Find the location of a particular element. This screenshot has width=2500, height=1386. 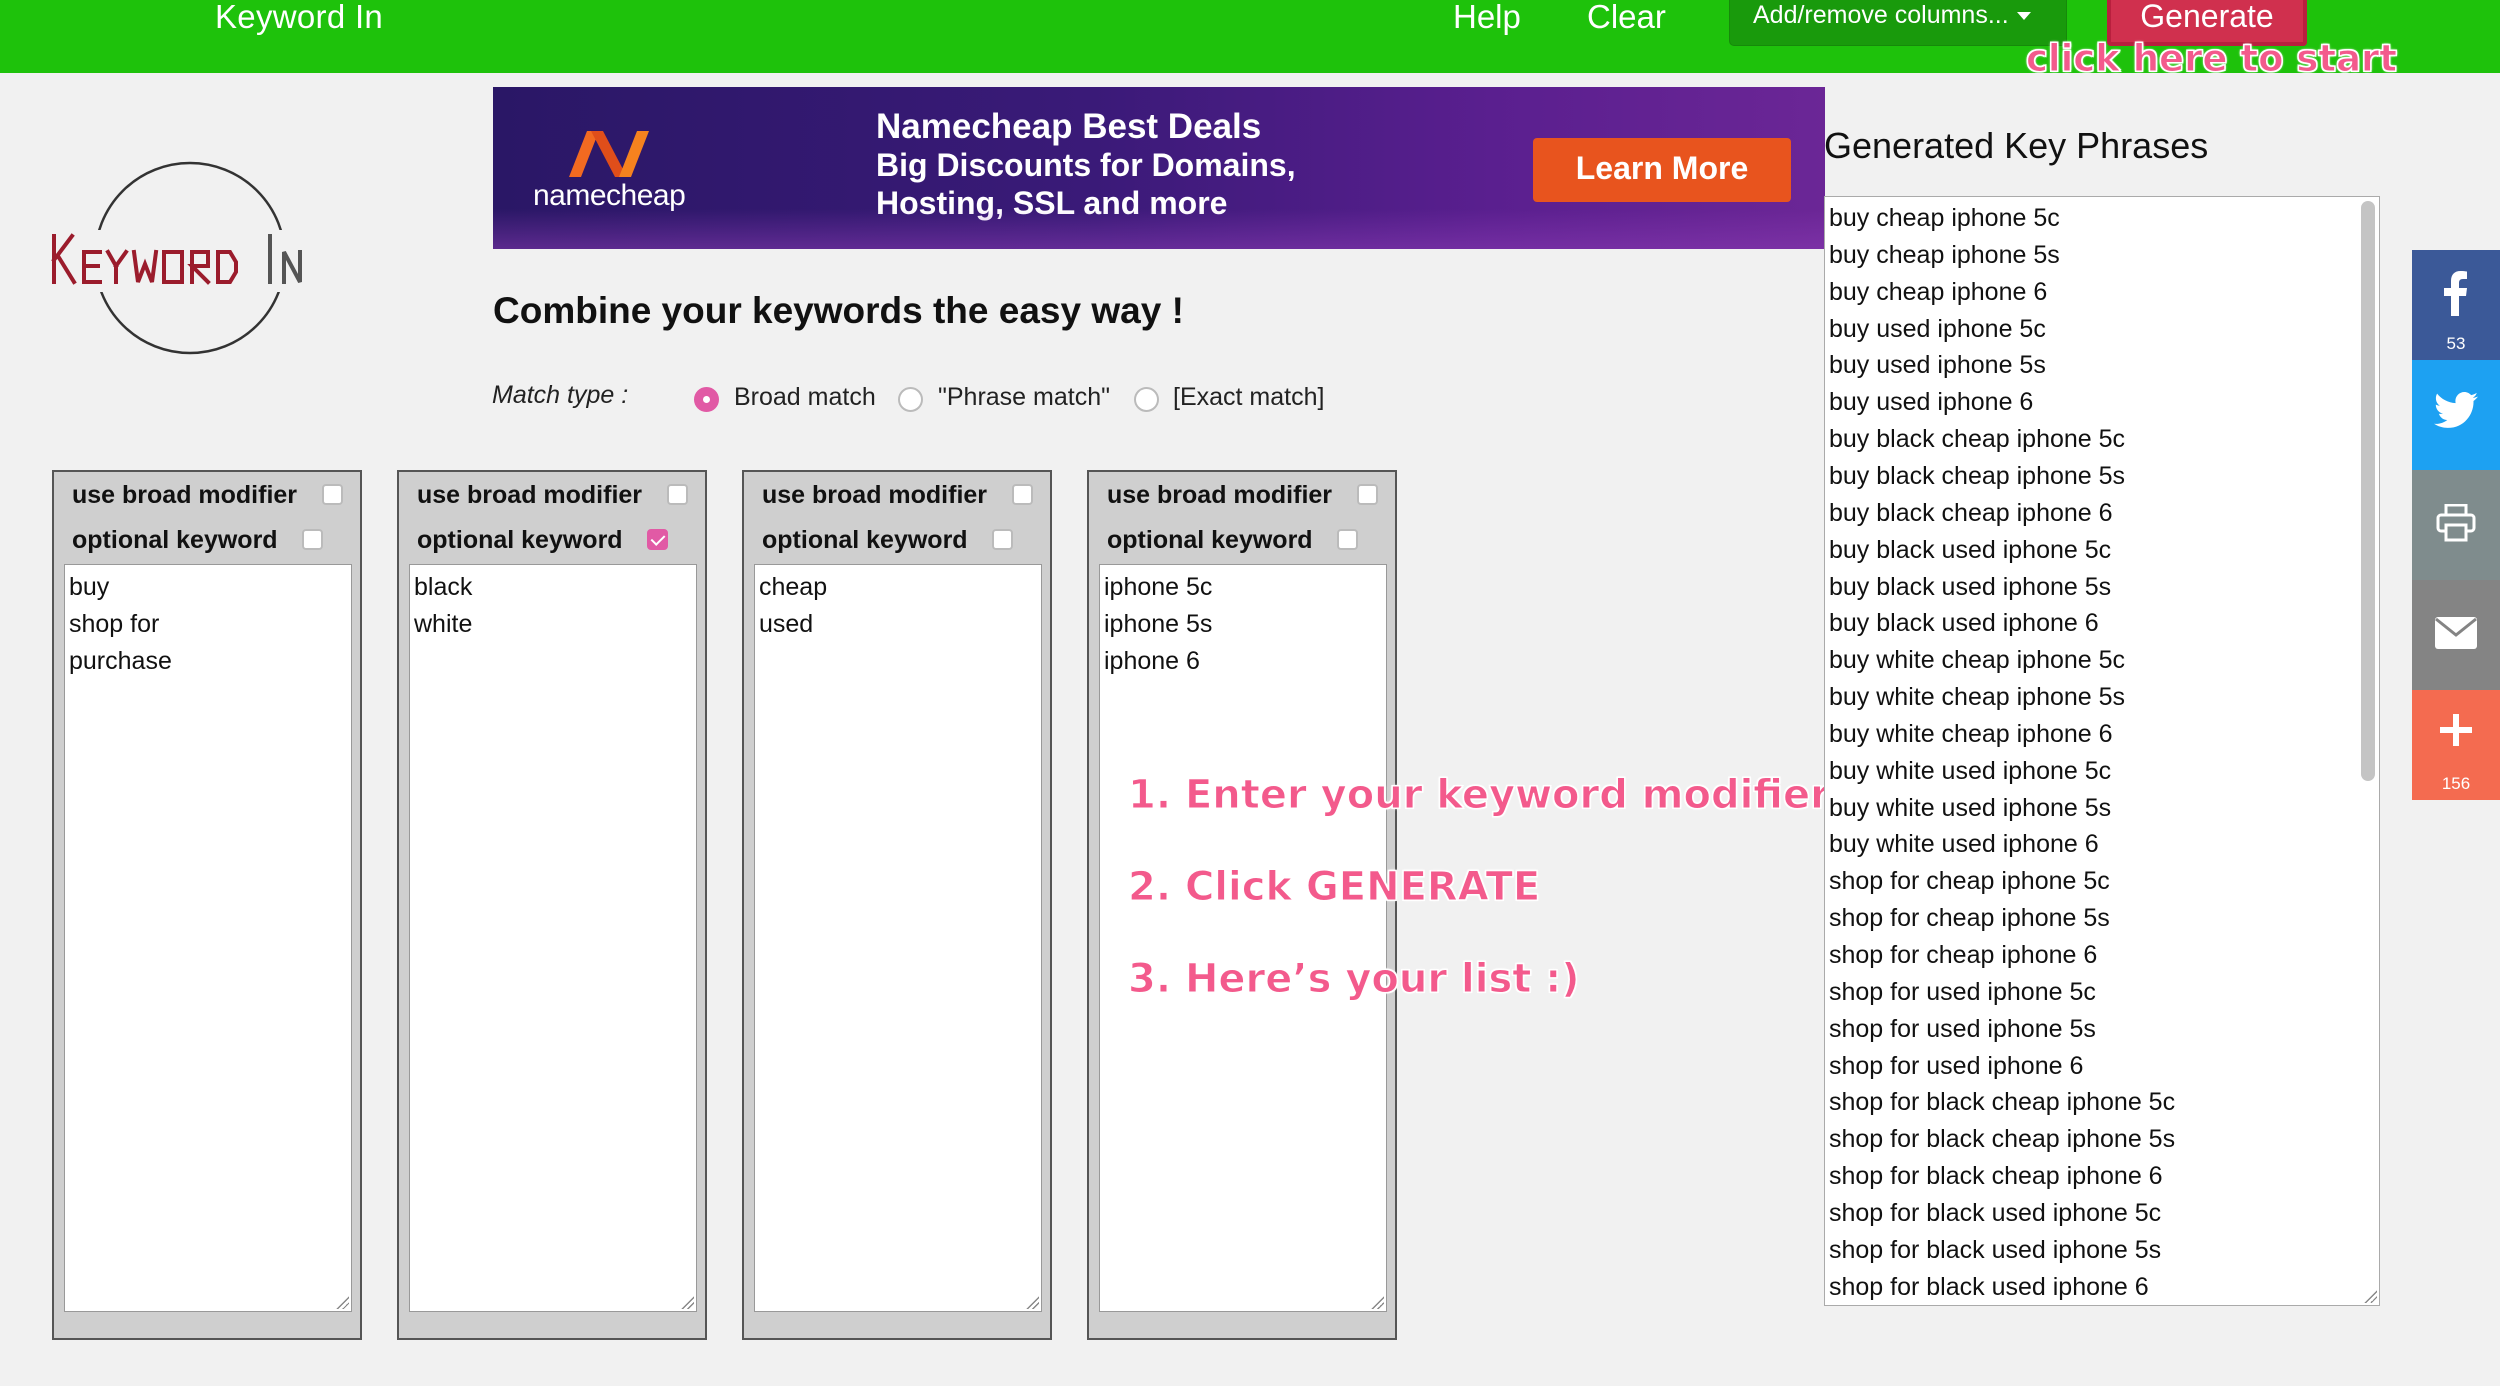

generated-phrase: buy white cheap iphone 5c is located at coordinates (1977, 660).